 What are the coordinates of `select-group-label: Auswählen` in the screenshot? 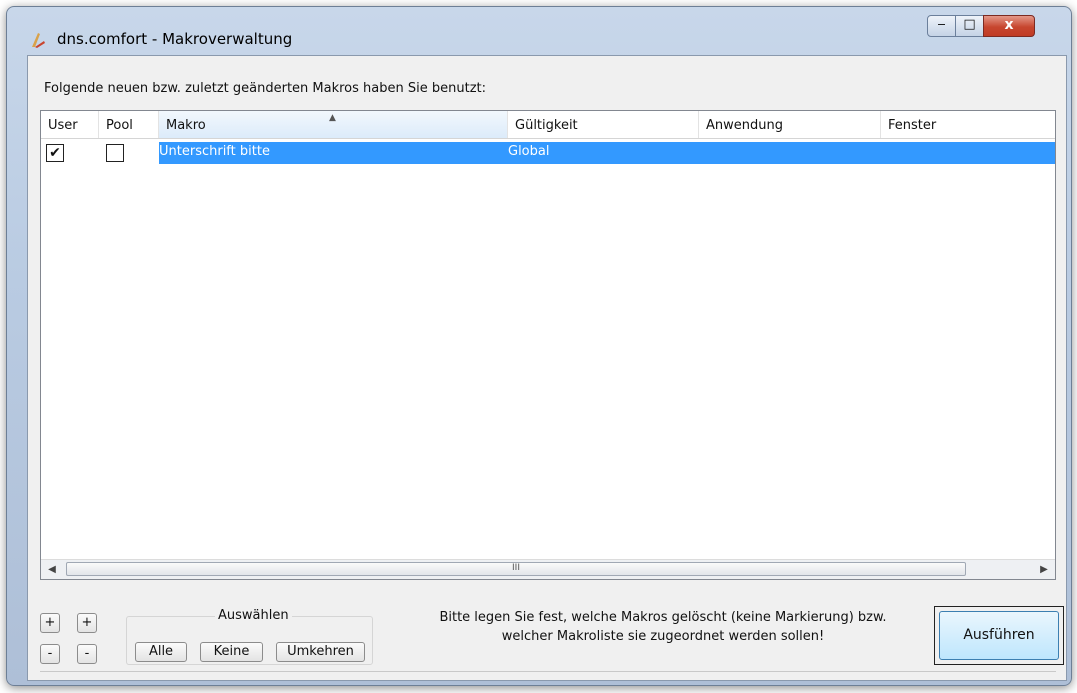 It's located at (253, 615).